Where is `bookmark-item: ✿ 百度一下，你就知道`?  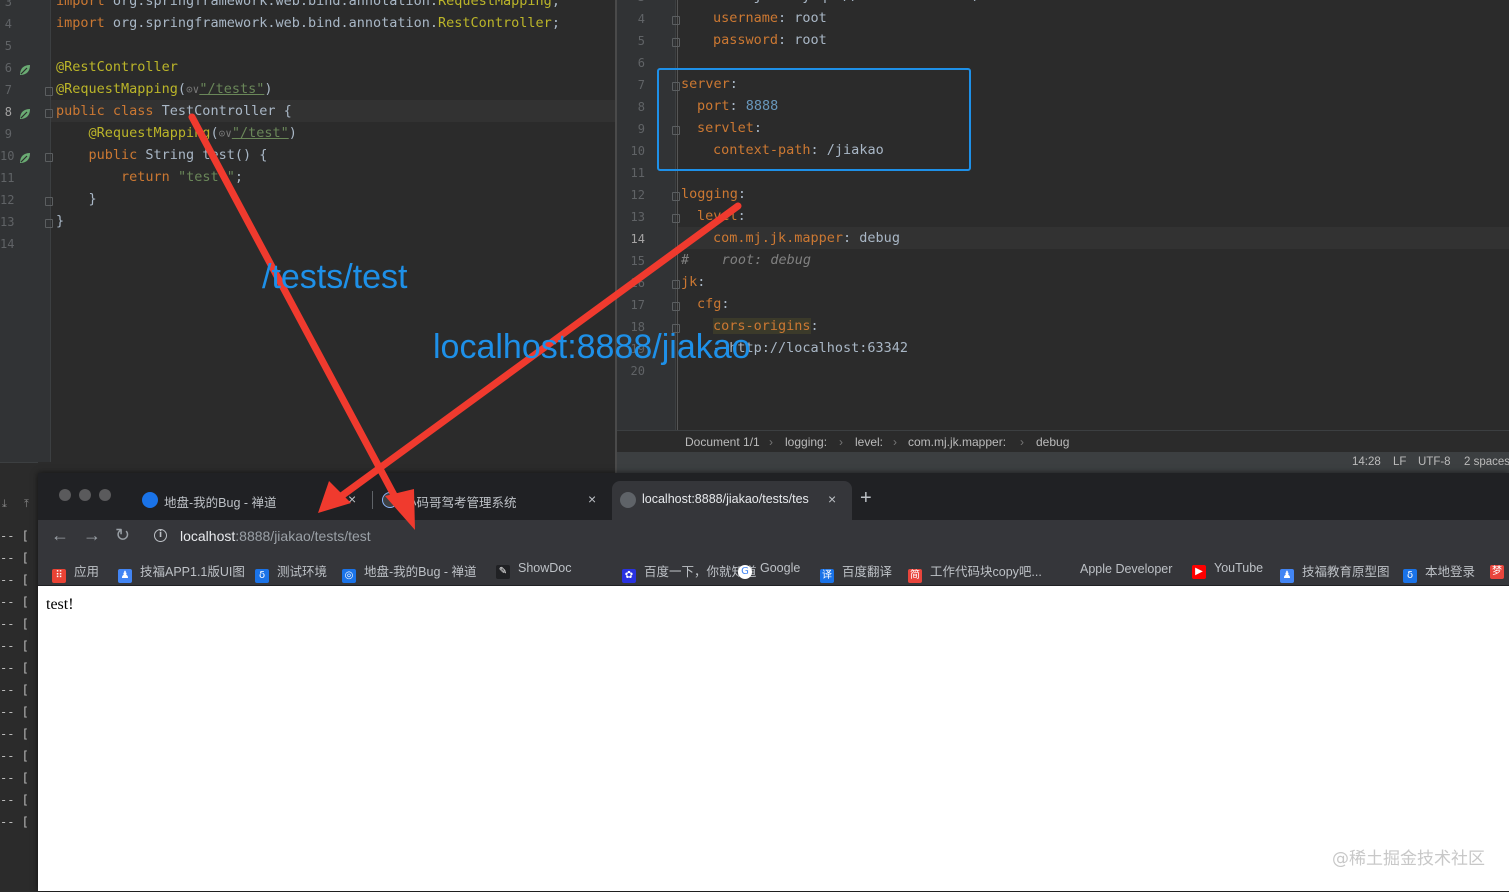
bookmark-item: ✿ 百度一下，你就知道 is located at coordinates (689, 572).